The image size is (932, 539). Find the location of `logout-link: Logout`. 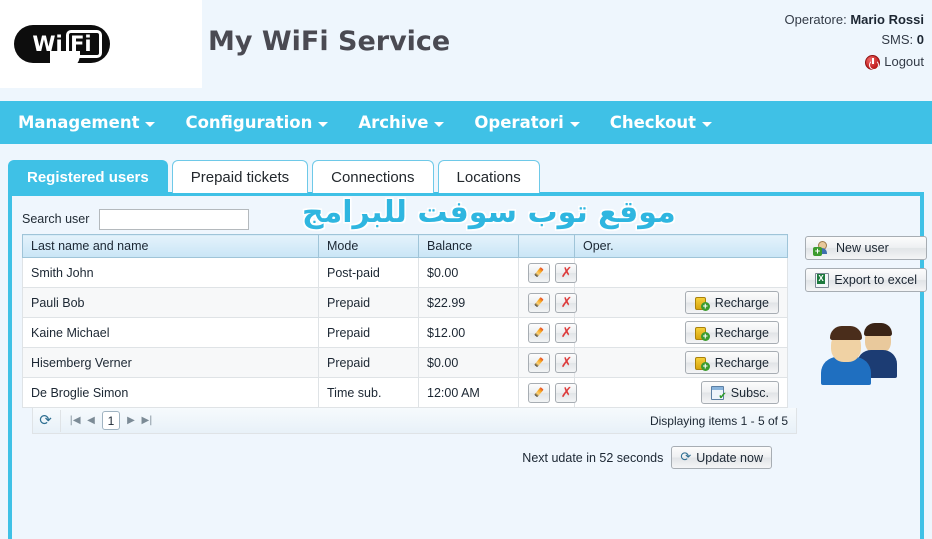

logout-link: Logout is located at coordinates (854, 62).